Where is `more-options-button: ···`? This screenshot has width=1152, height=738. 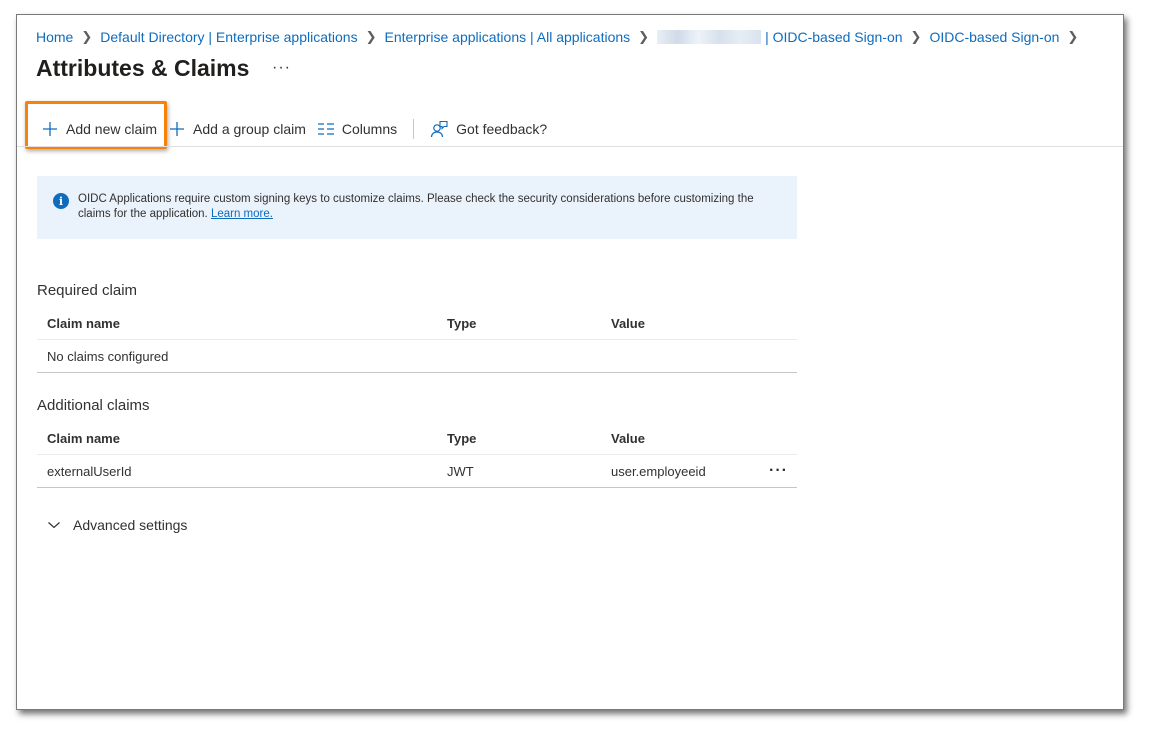 more-options-button: ··· is located at coordinates (281, 68).